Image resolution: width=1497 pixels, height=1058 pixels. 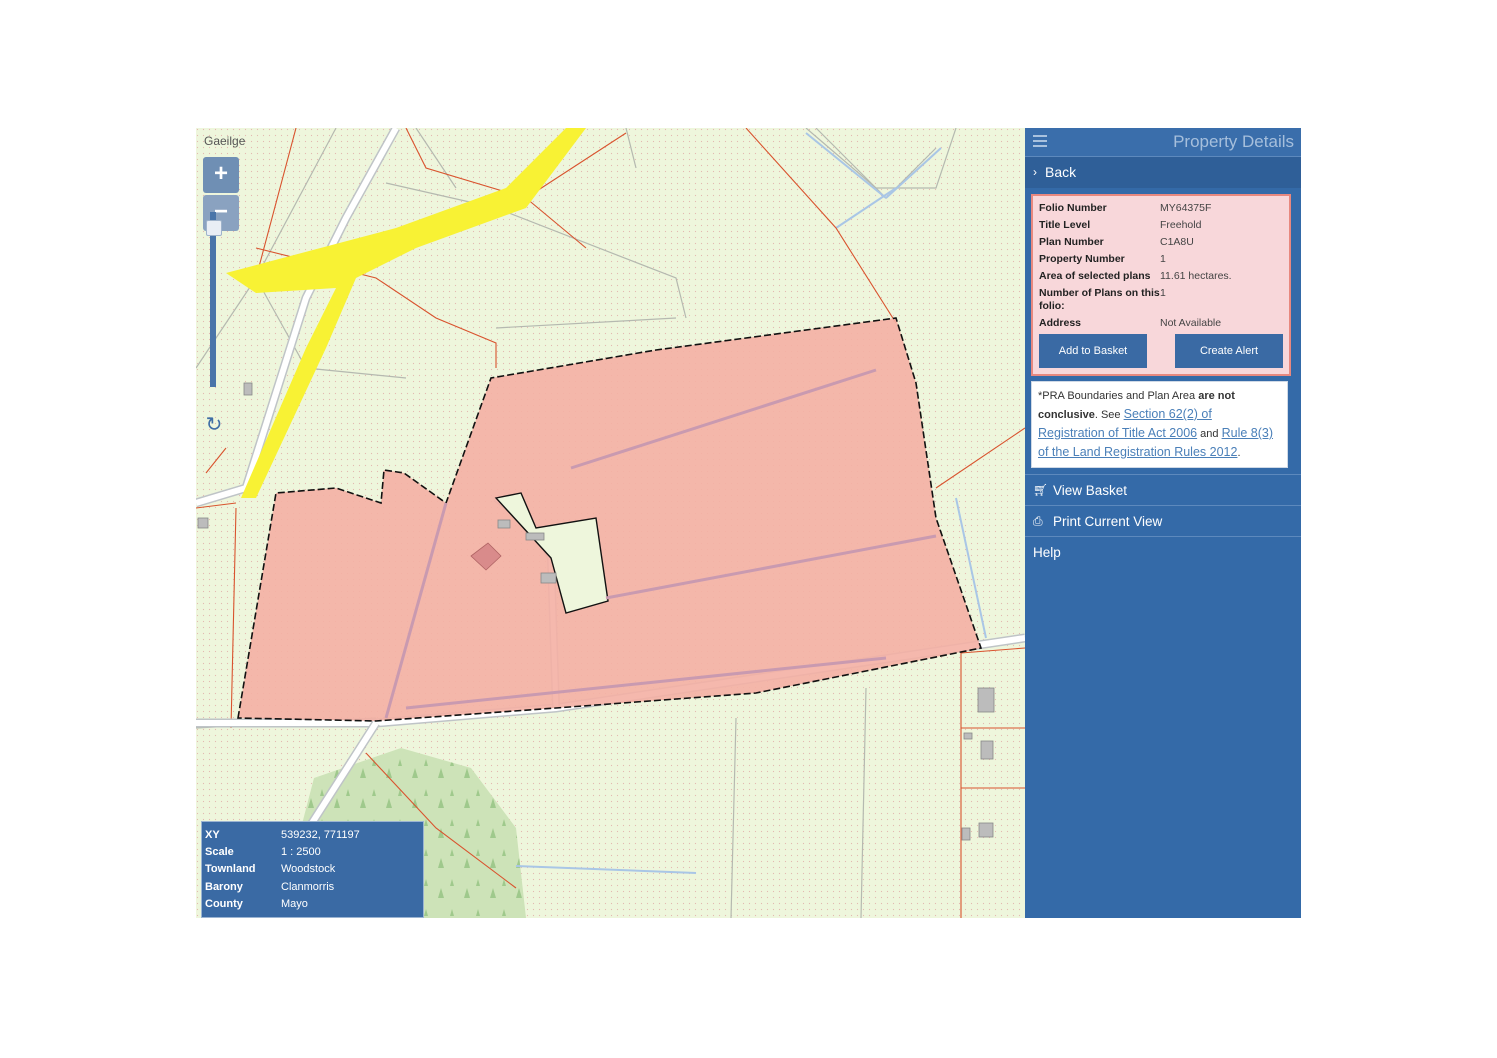 What do you see at coordinates (1116, 242) in the screenshot?
I see `detail-row-plan-number: Plan Number C1A8U` at bounding box center [1116, 242].